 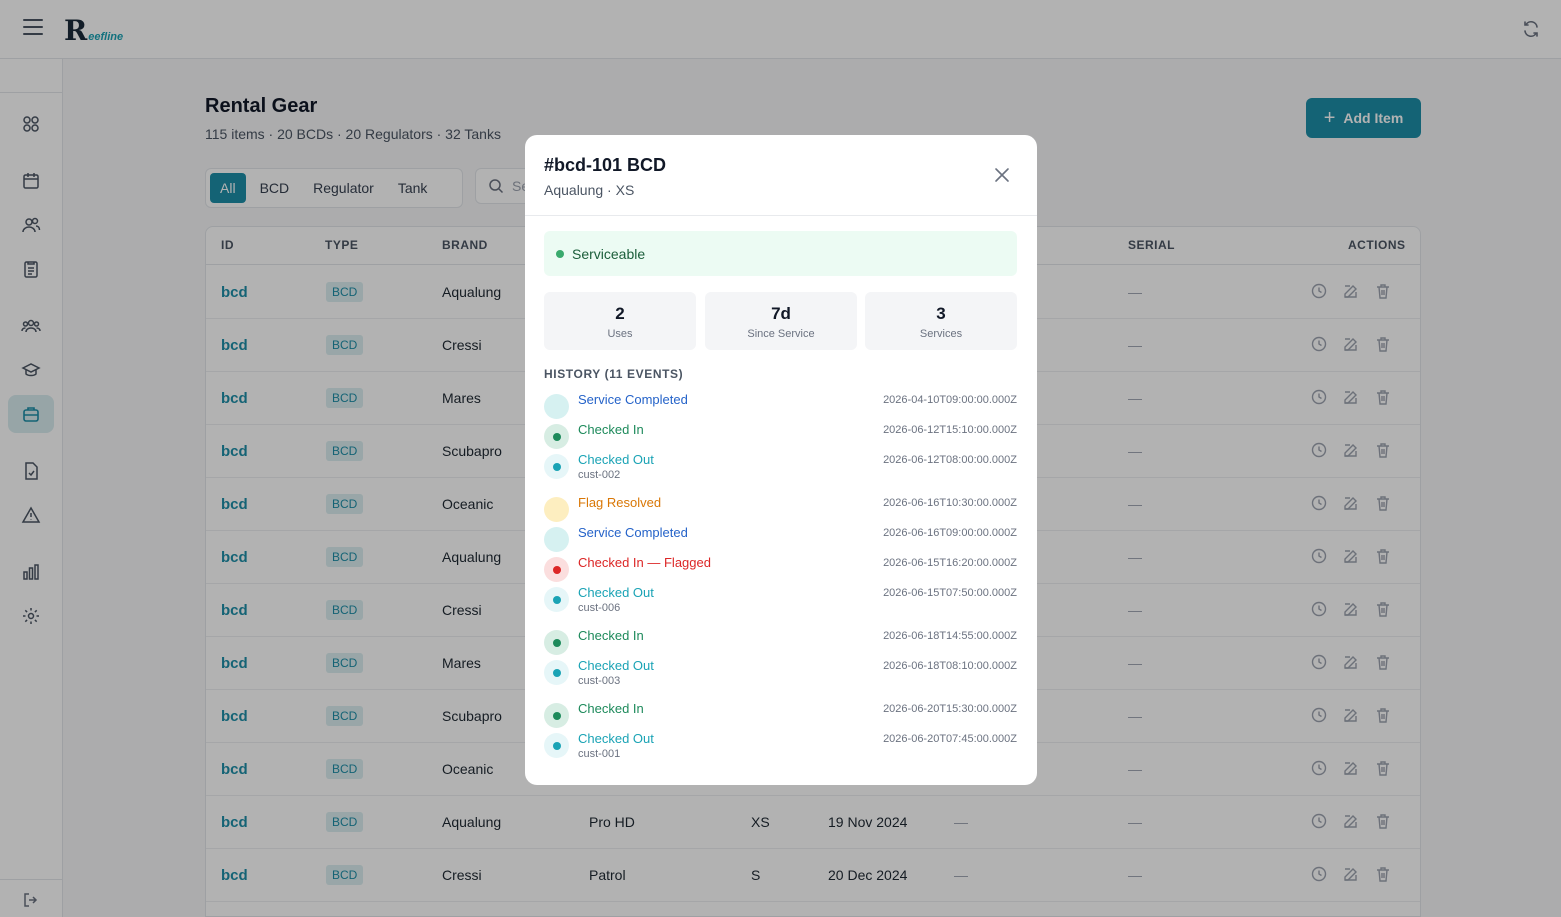 I want to click on event-customer: cust-006, so click(x=599, y=608).